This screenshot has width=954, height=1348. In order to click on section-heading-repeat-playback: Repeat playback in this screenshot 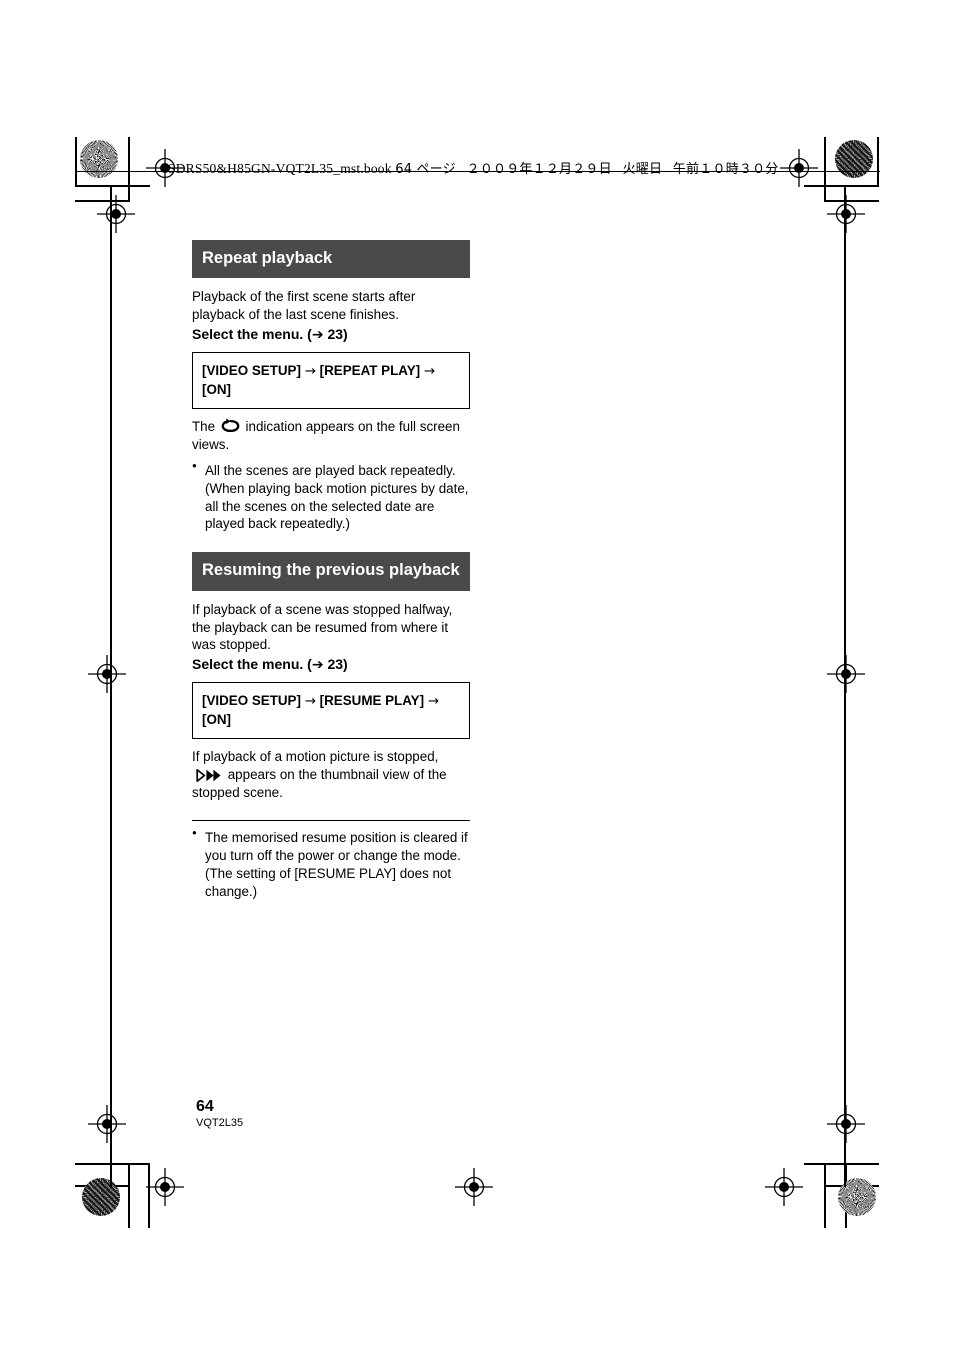, I will do `click(331, 259)`.